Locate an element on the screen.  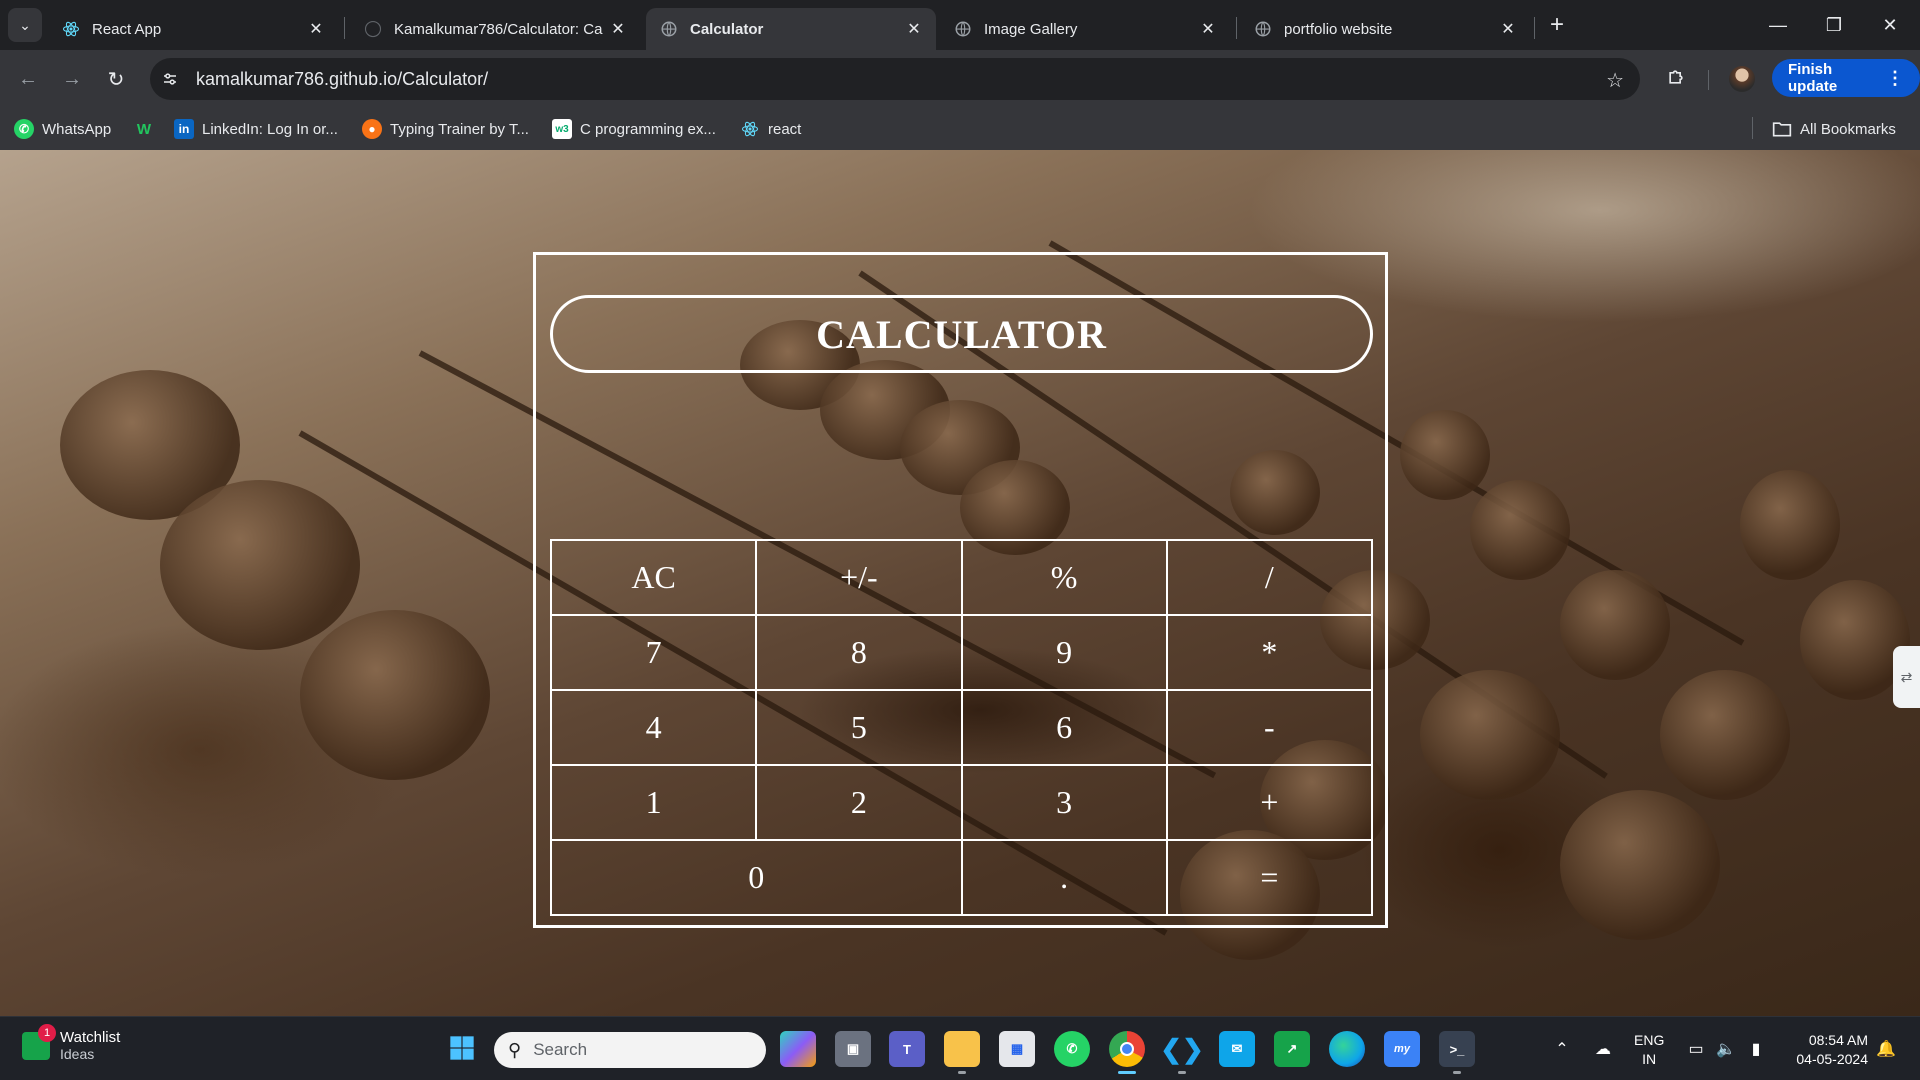
minimize-icon: — is located at coordinates (1778, 24).